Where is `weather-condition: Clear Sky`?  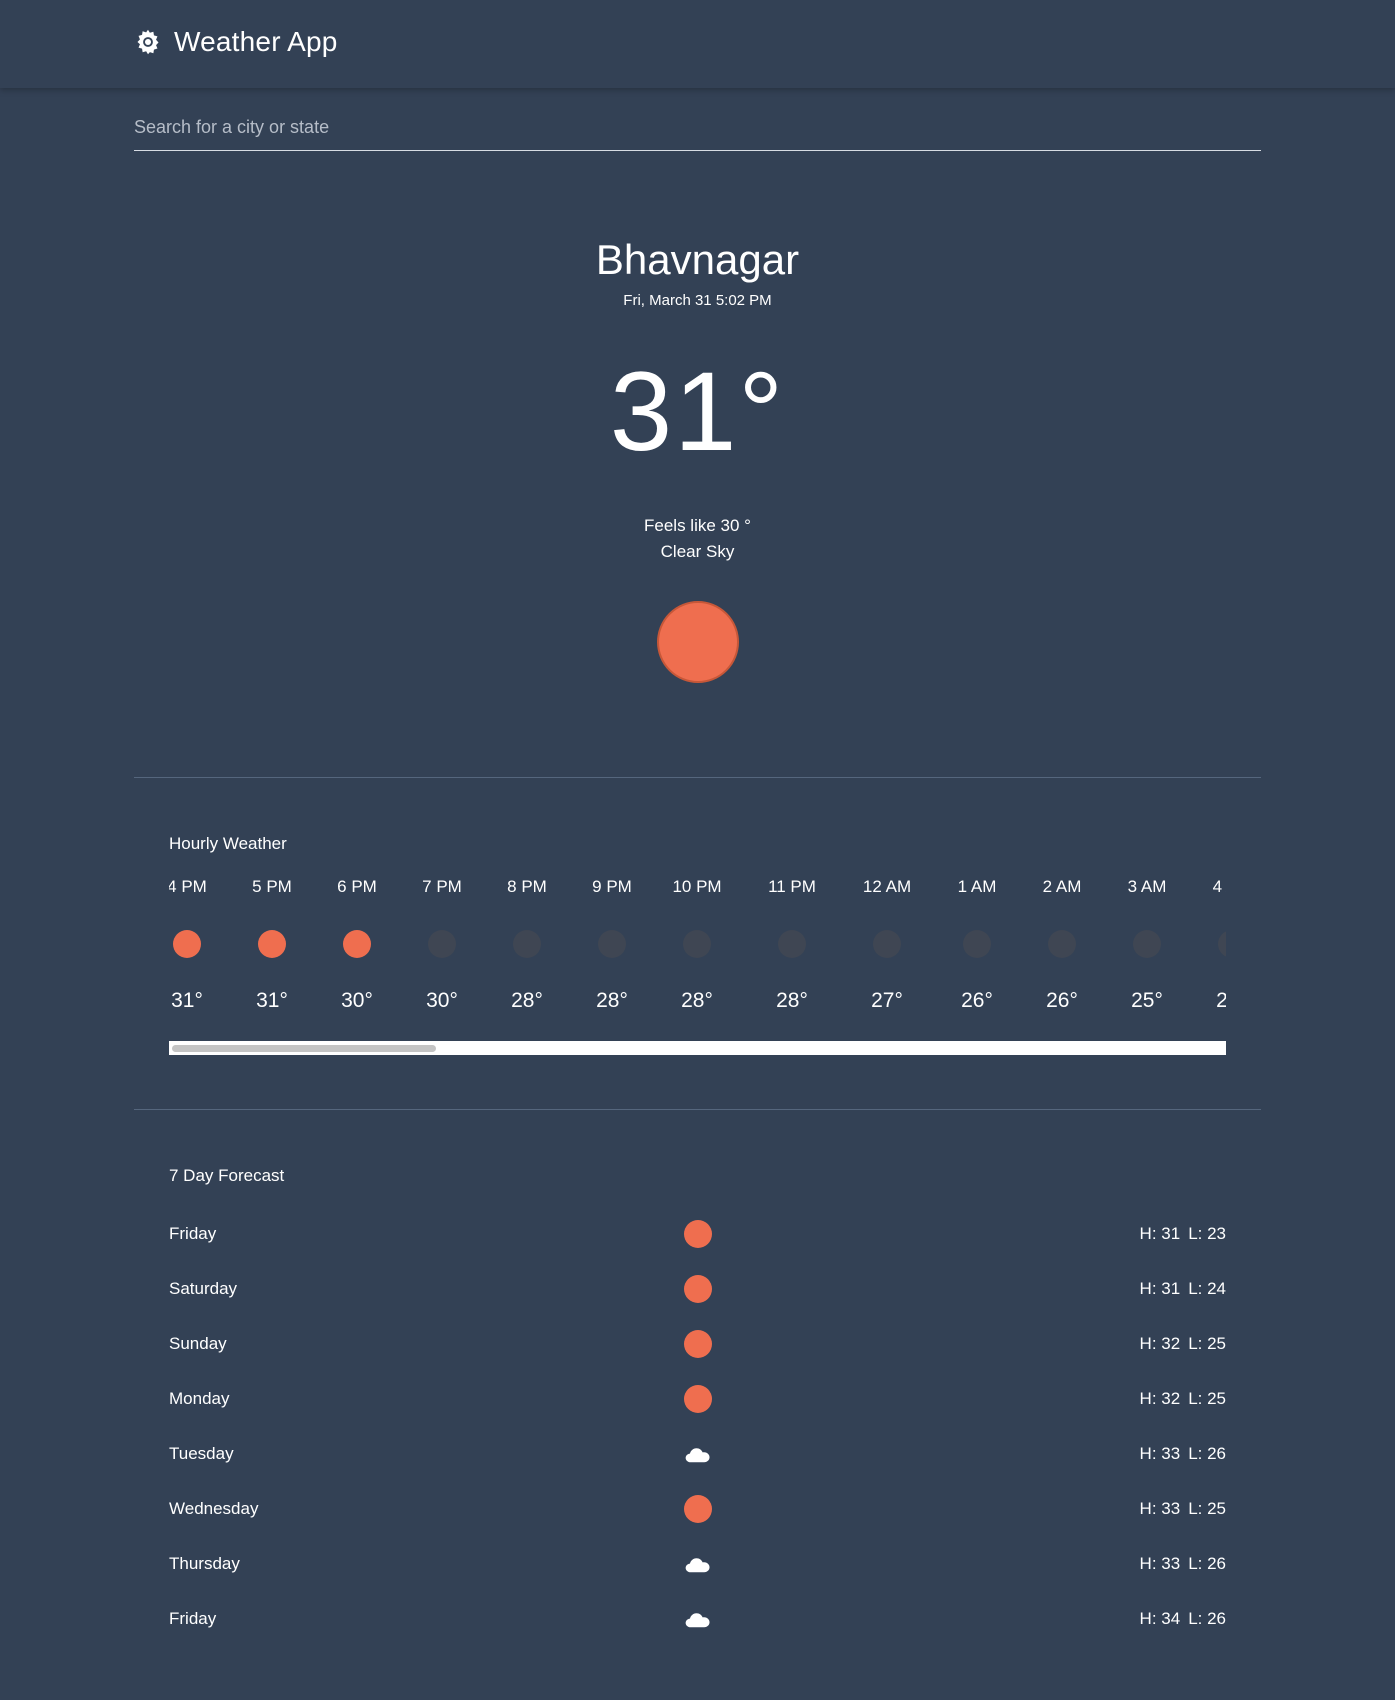 weather-condition: Clear Sky is located at coordinates (697, 551).